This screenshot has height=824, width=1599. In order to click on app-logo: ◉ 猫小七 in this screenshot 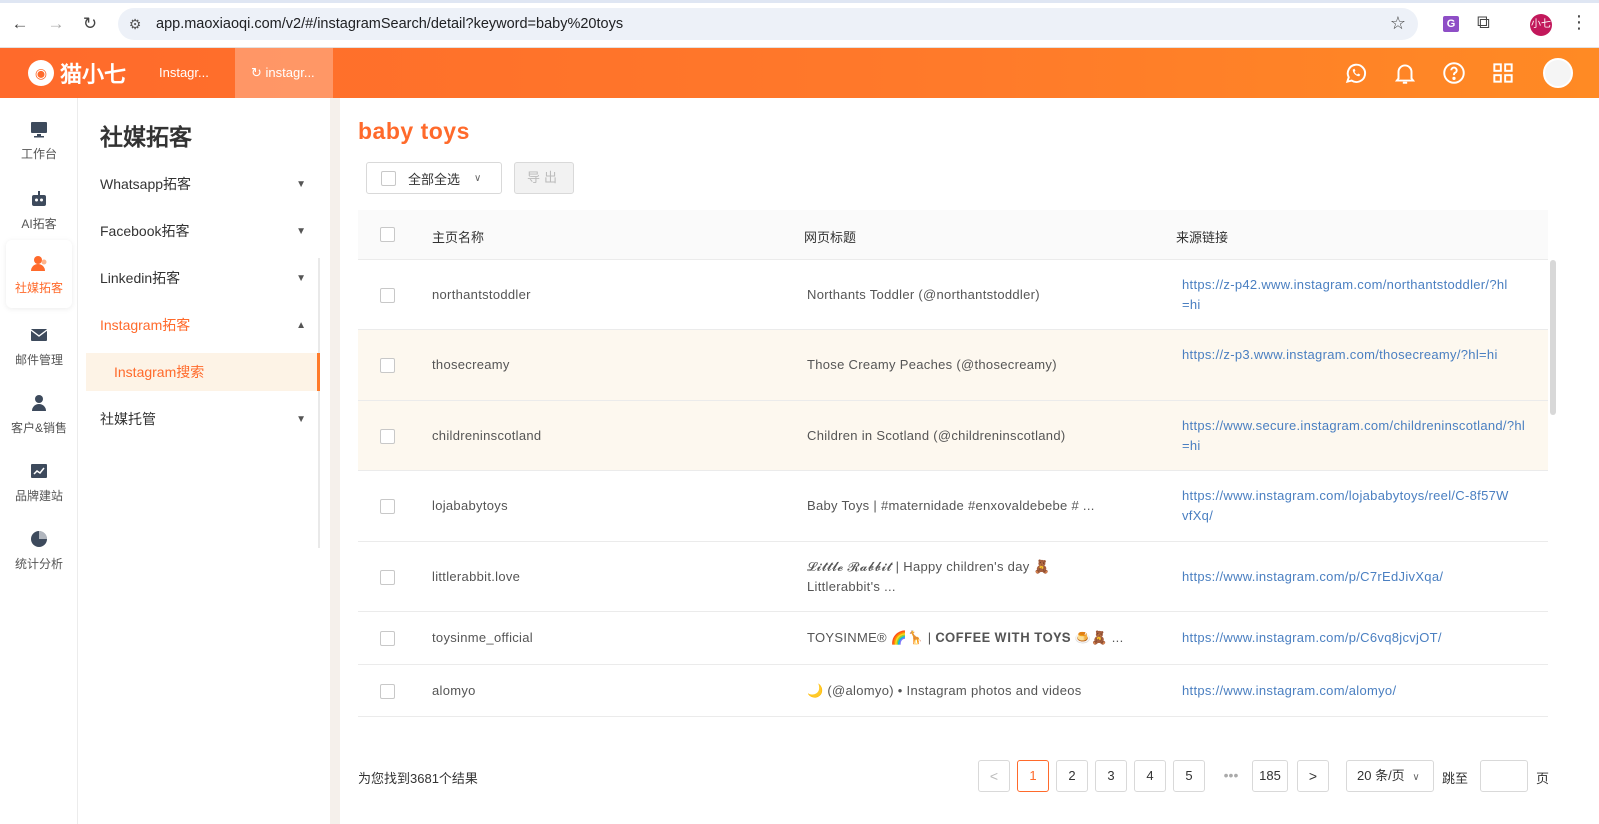, I will do `click(77, 73)`.